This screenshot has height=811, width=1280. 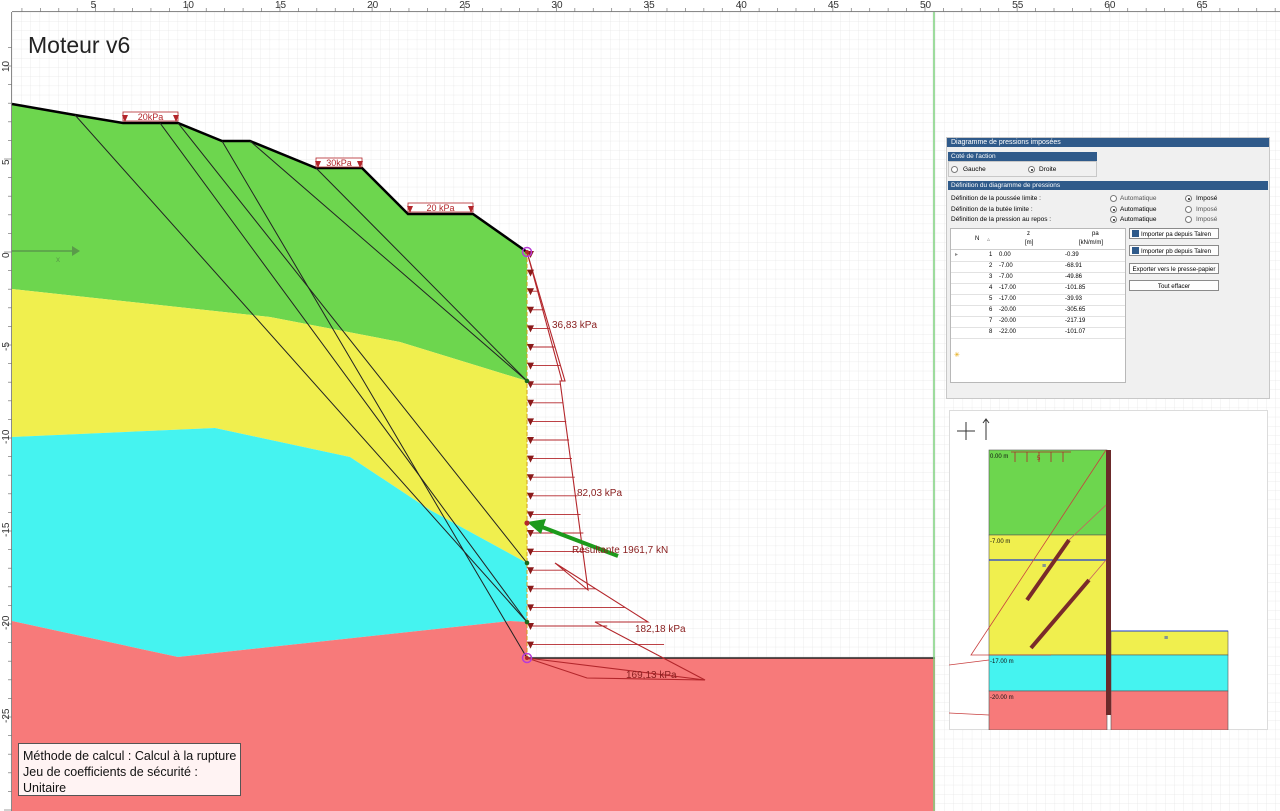 What do you see at coordinates (1174, 233) in the screenshot?
I see `import-pa-button: Importer pa depuis Talren` at bounding box center [1174, 233].